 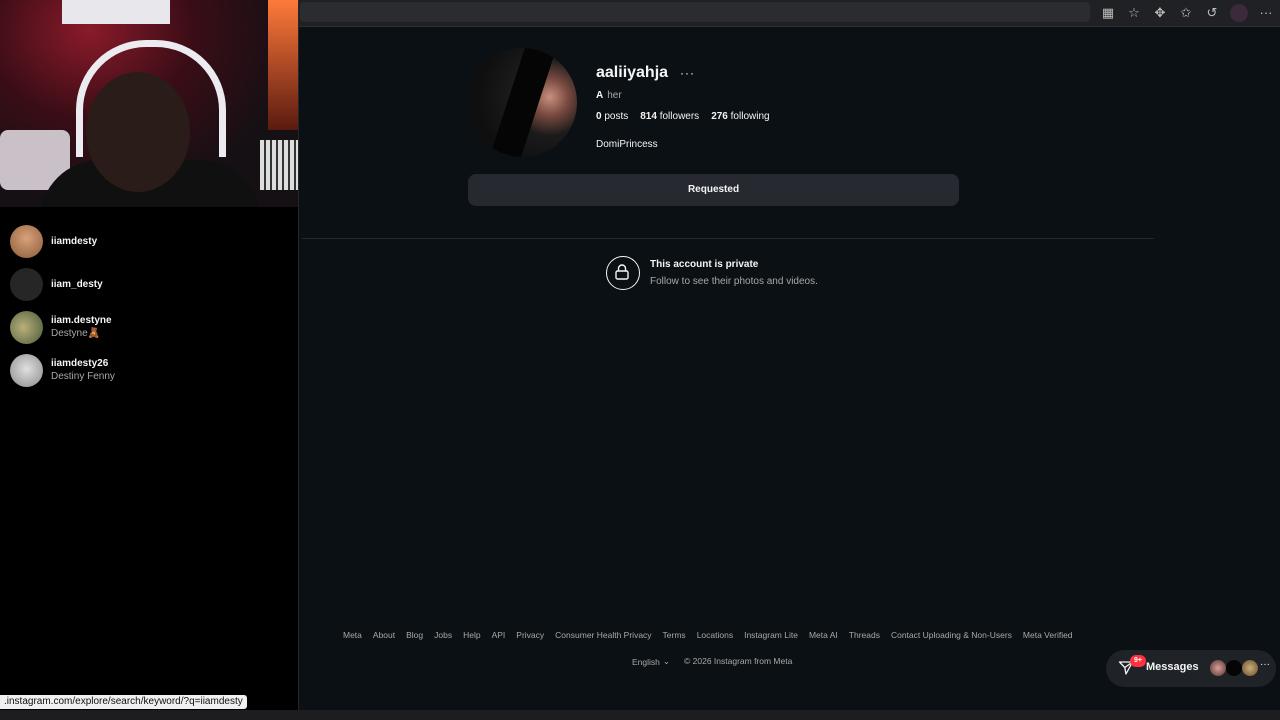 What do you see at coordinates (627, 144) in the screenshot?
I see `profile-full-name: DomiPrincess` at bounding box center [627, 144].